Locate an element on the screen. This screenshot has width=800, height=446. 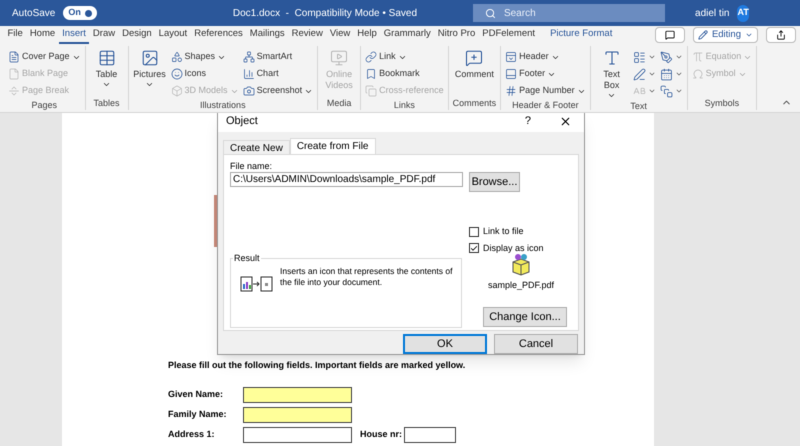
ribbon-button: Footer is located at coordinates (545, 74).